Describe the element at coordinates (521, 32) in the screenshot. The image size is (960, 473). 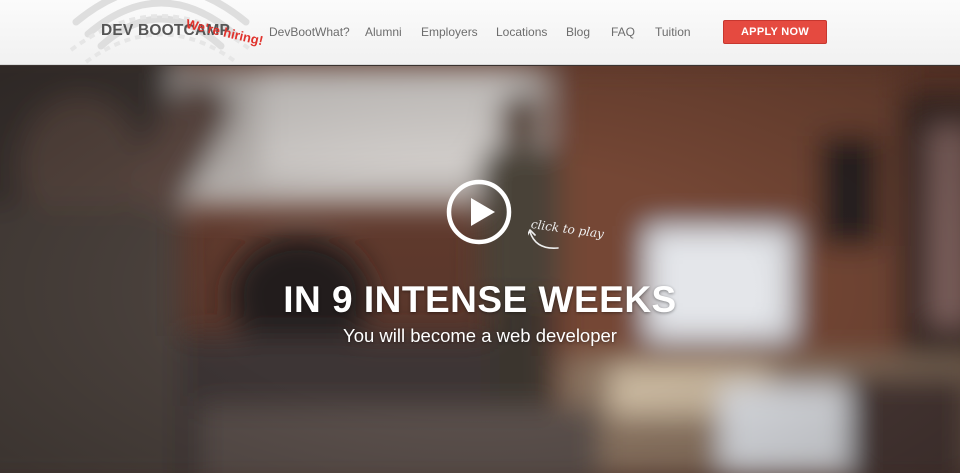
I see `nav-item-locations: Locations` at that location.